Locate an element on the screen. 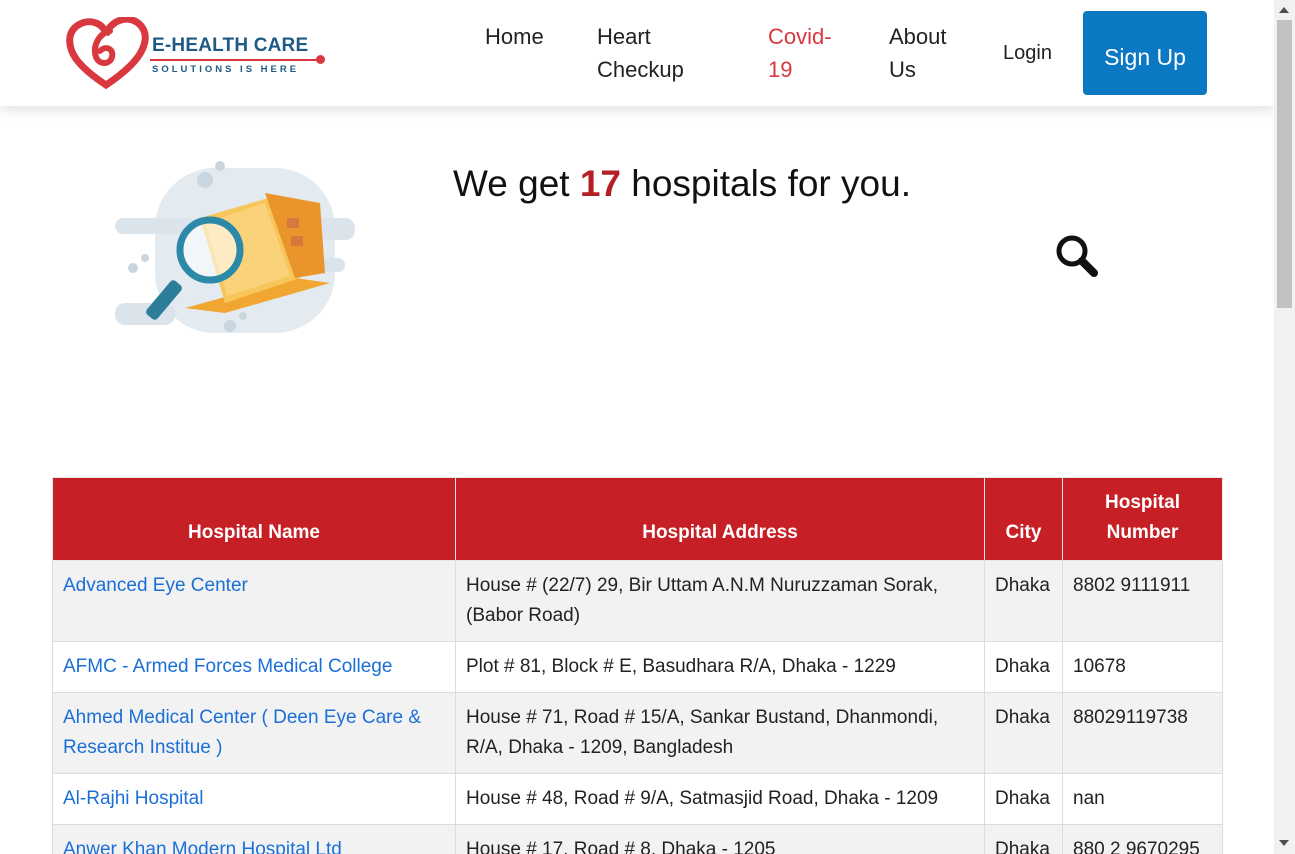 The width and height of the screenshot is (1295, 854). heart-logo-icon is located at coordinates (107, 52).